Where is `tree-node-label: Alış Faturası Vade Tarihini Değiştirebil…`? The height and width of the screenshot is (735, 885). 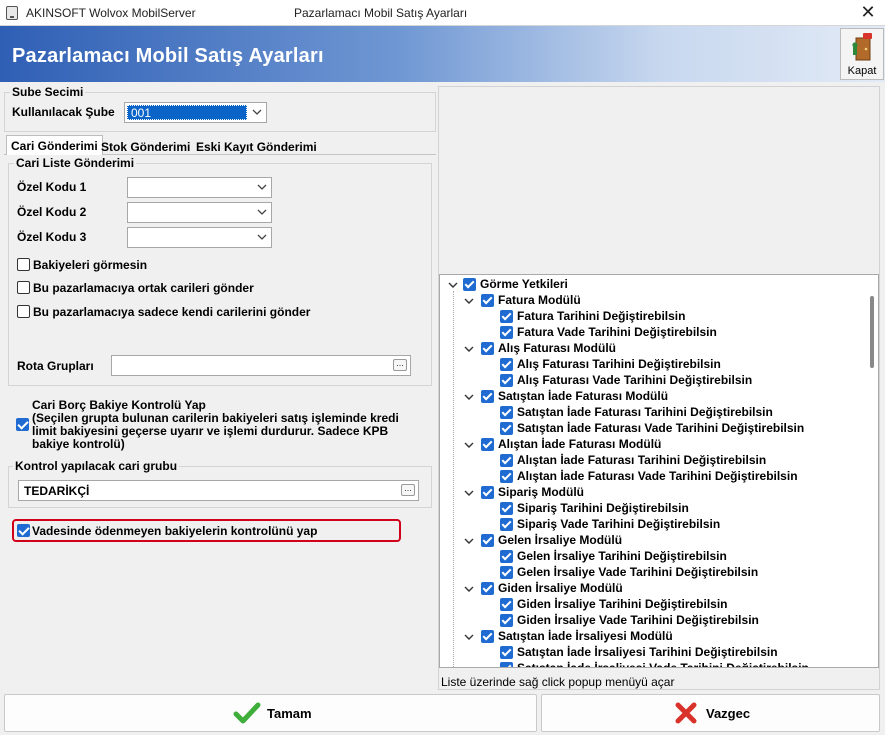 tree-node-label: Alış Faturası Vade Tarihini Değiştirebil… is located at coordinates (635, 380).